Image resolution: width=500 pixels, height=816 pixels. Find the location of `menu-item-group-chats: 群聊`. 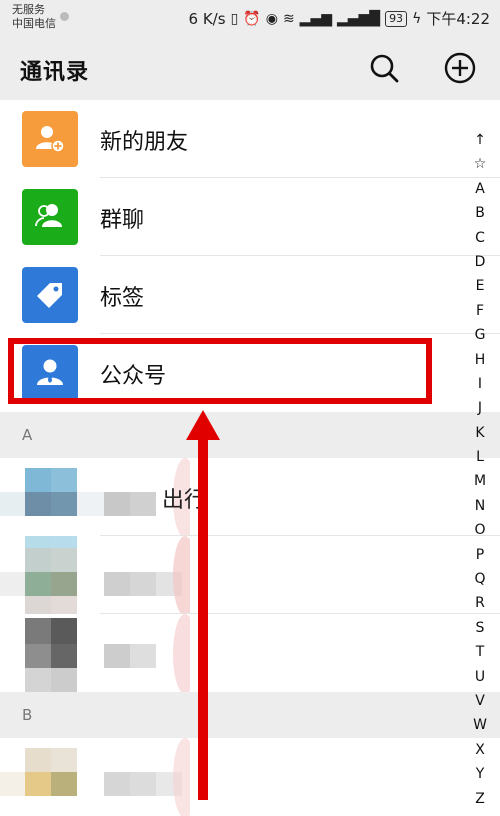

menu-item-group-chats: 群聊 is located at coordinates (250, 217).